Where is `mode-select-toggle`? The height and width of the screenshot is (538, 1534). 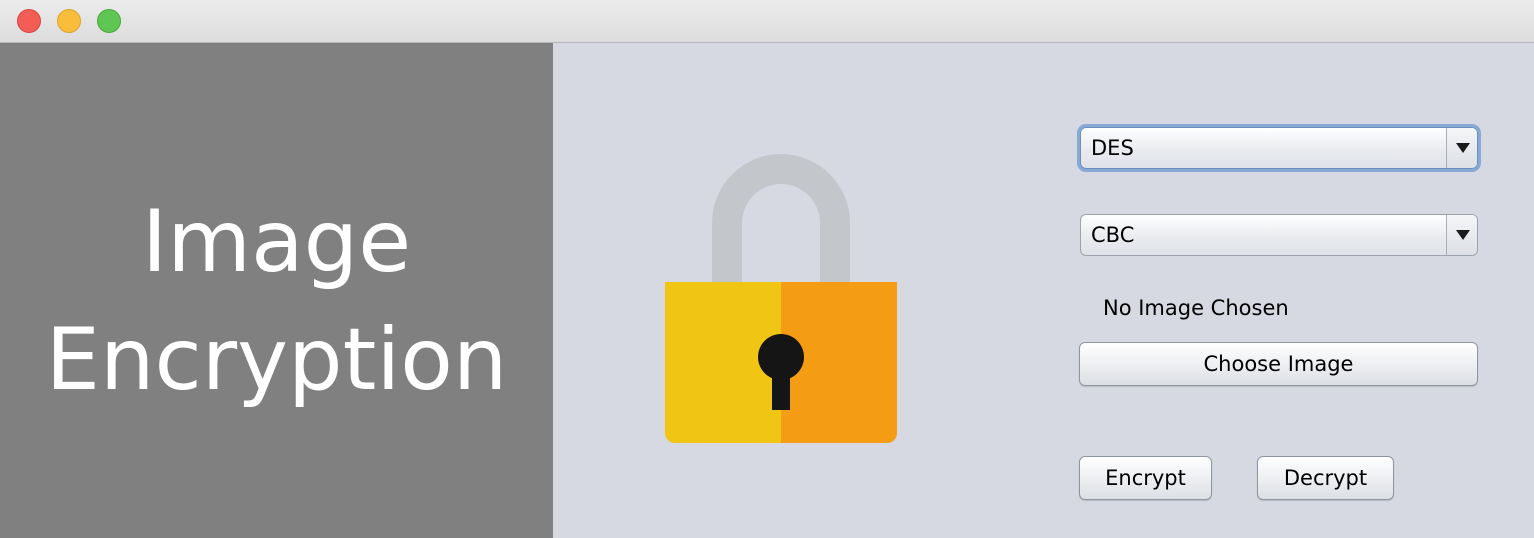
mode-select-toggle is located at coordinates (1461, 235).